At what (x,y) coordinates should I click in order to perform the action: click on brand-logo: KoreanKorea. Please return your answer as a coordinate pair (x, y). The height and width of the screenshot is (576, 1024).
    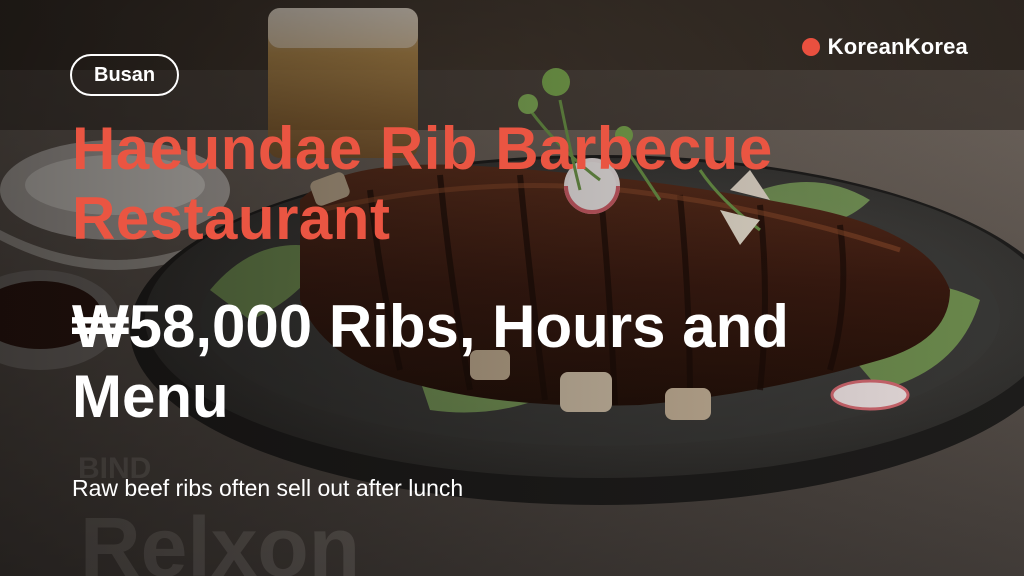
    Looking at the image, I should click on (884, 47).